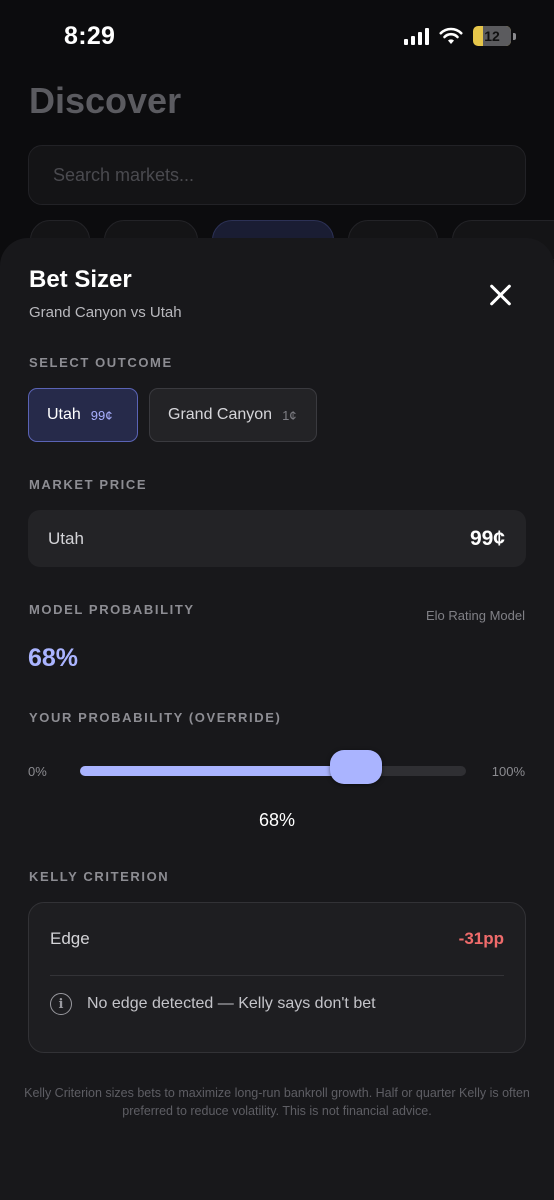 The image size is (554, 1200). Describe the element at coordinates (61, 1004) in the screenshot. I see `info-icon: i` at that location.